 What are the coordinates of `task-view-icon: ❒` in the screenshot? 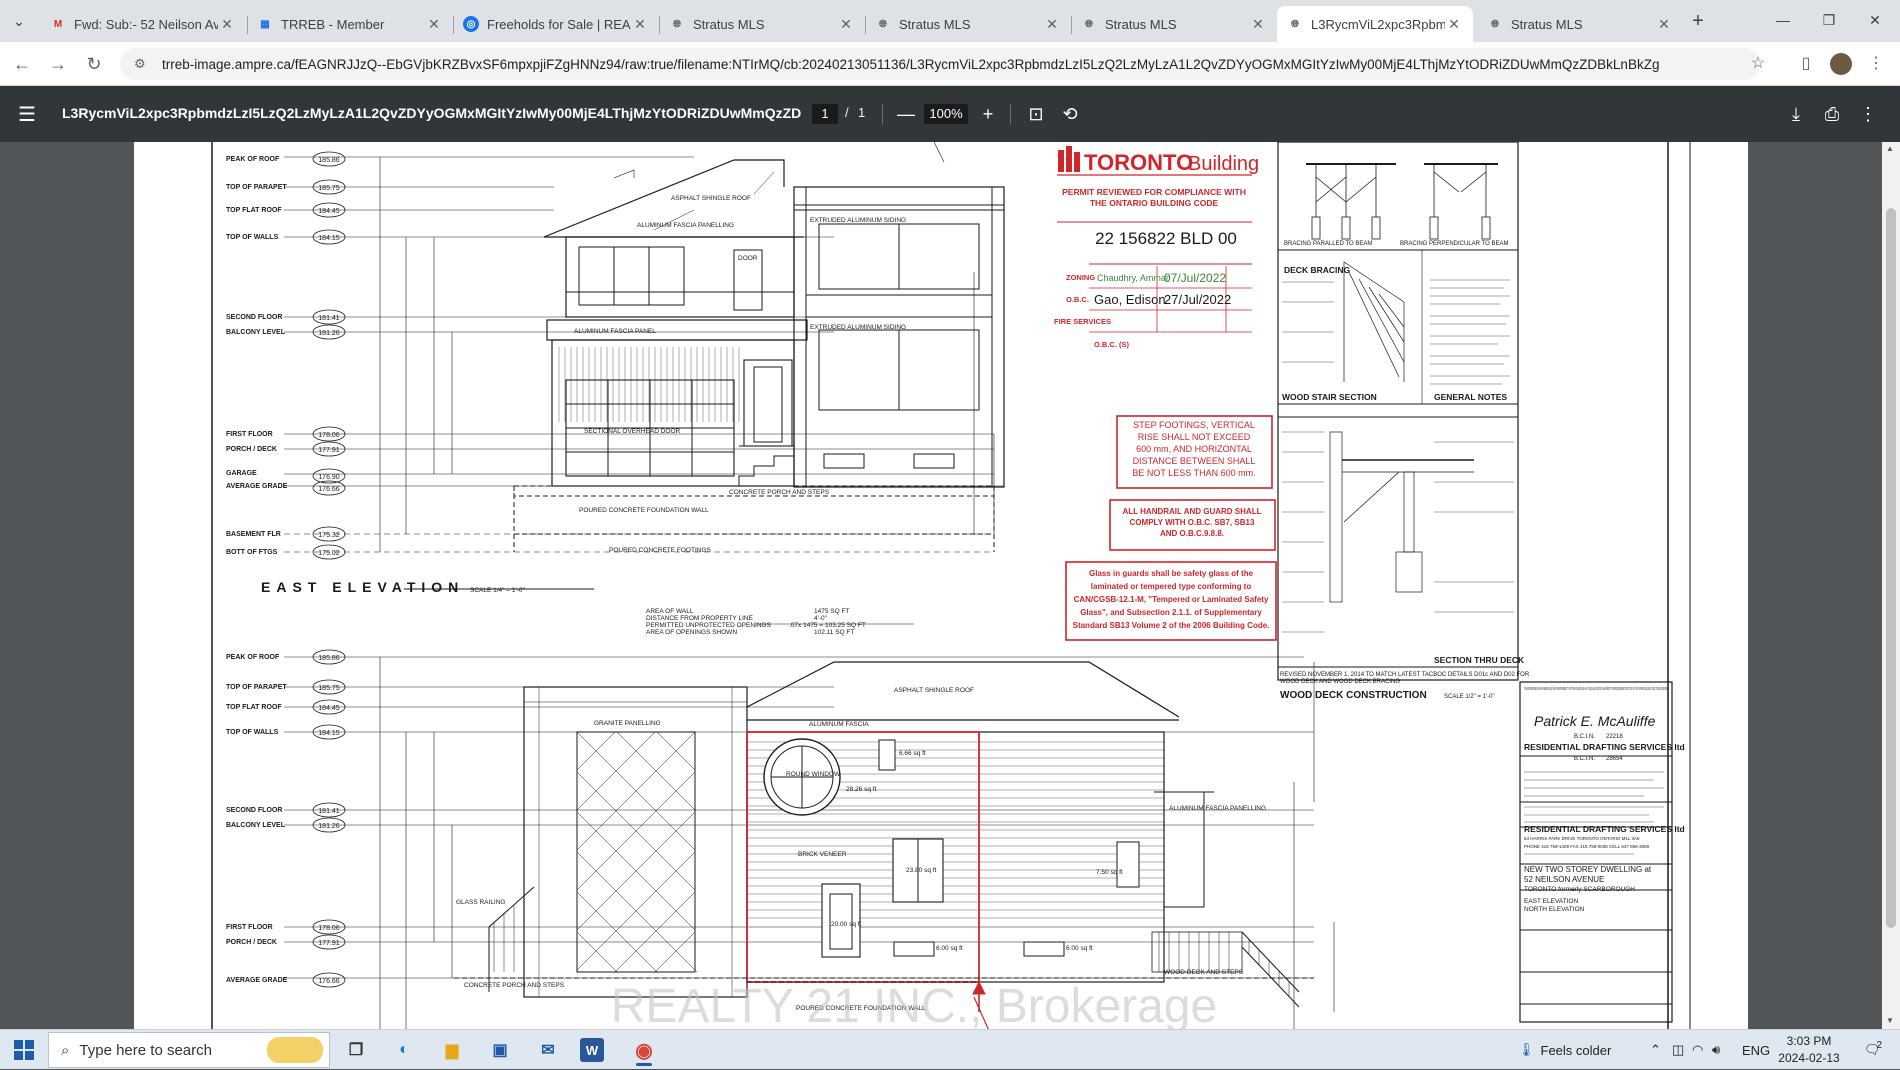 It's located at (356, 1050).